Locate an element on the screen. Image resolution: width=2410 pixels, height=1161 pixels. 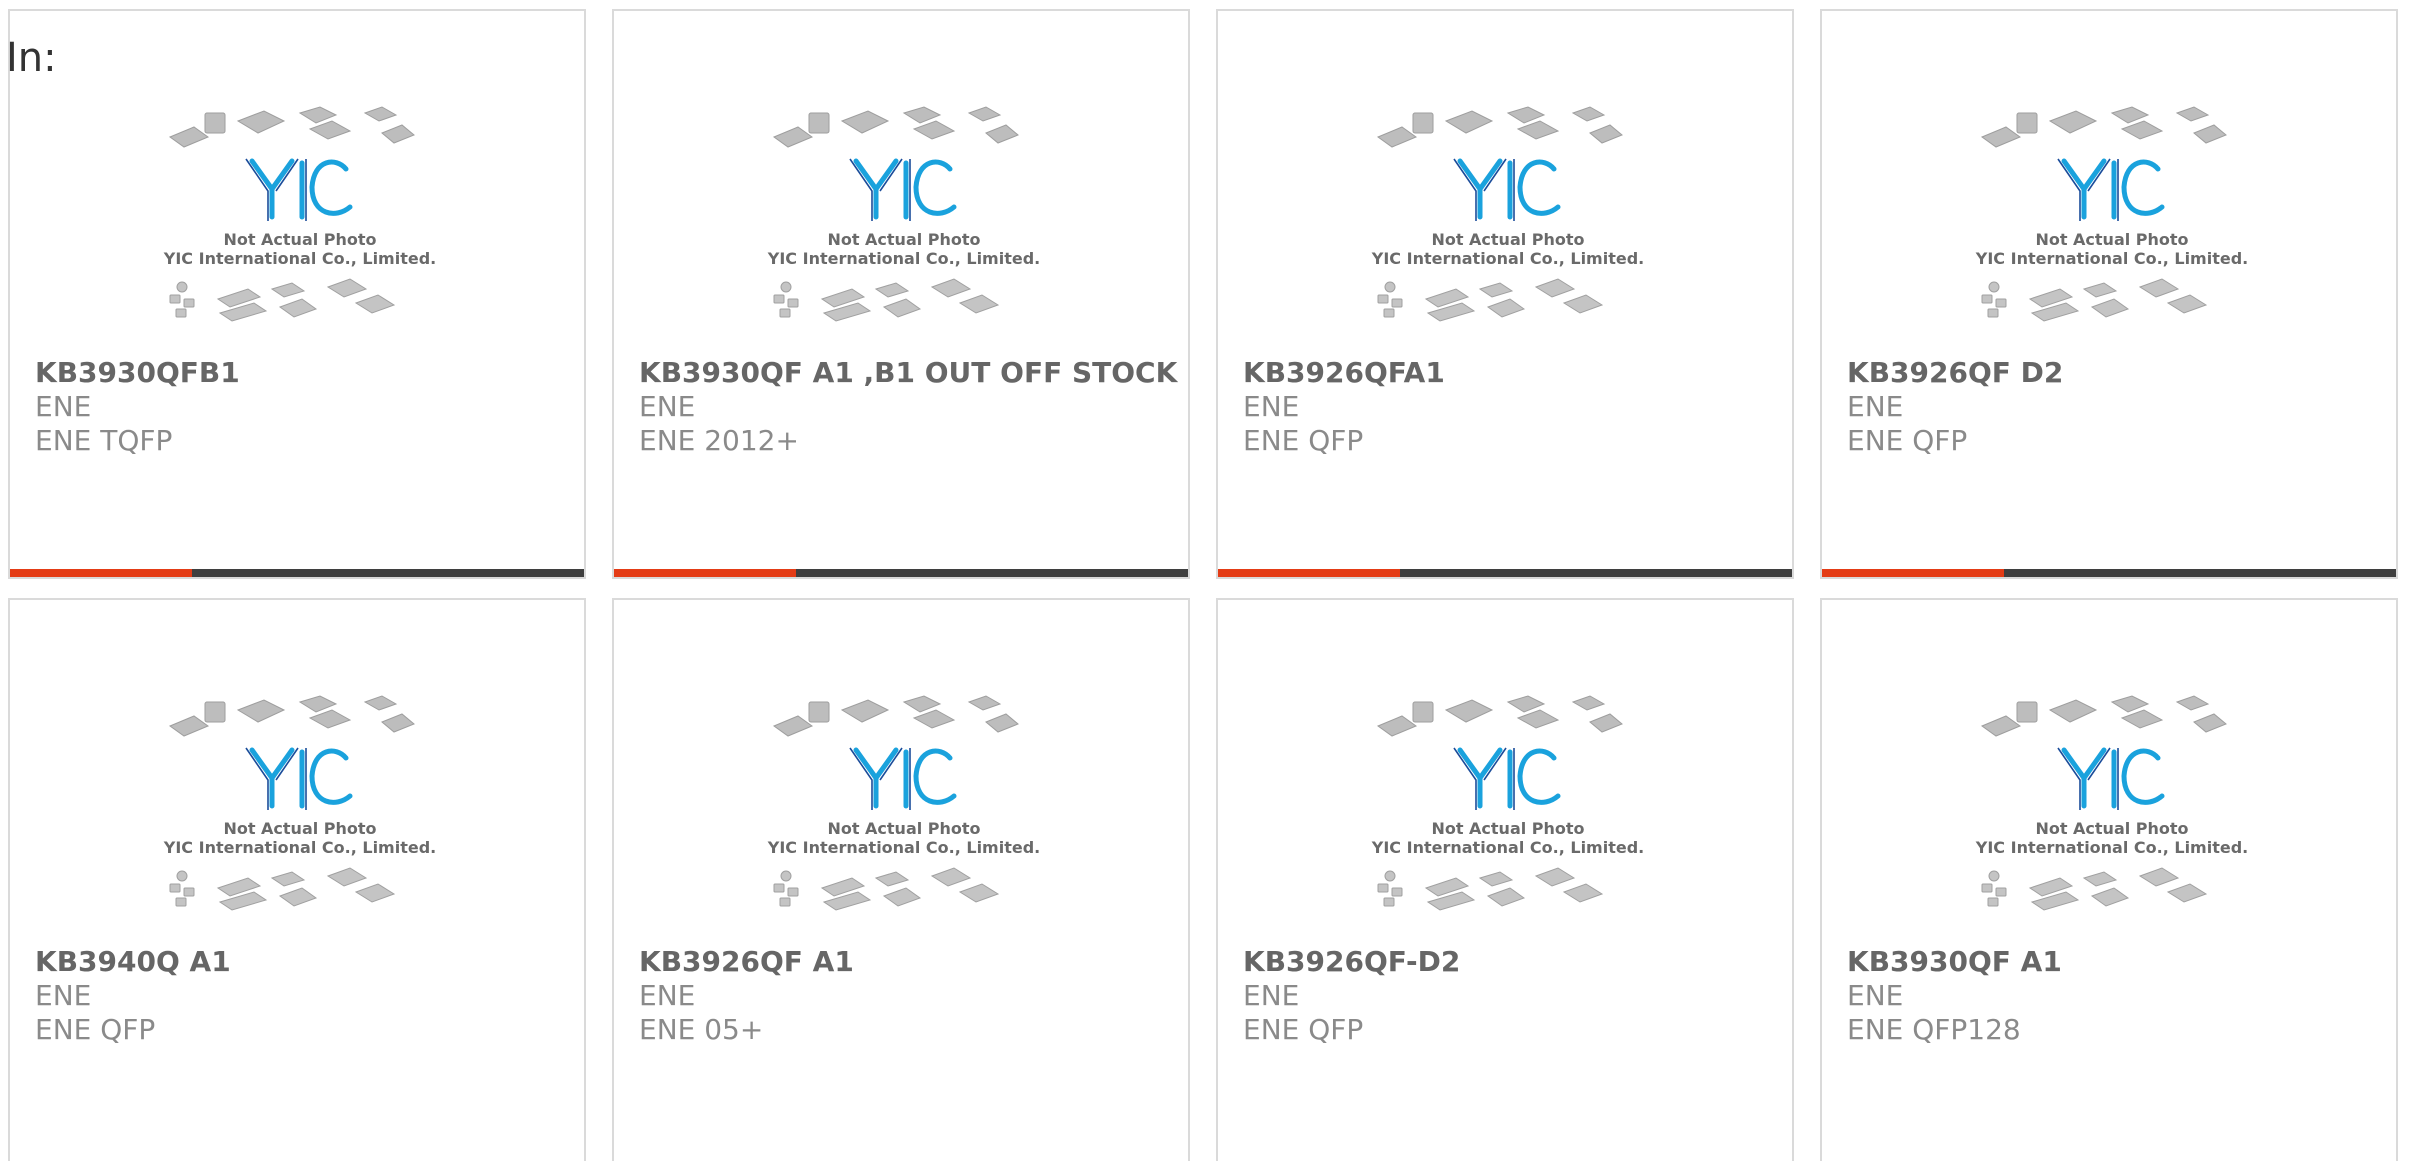
product-package: ENE QFP128 is located at coordinates (1934, 1029).